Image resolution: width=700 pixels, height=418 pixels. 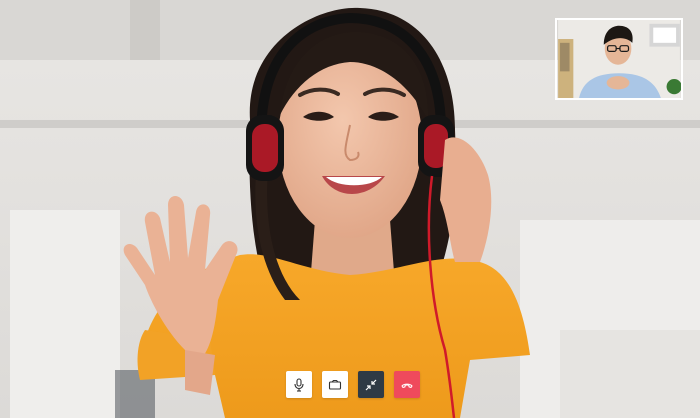 I want to click on mic-button, so click(x=299, y=384).